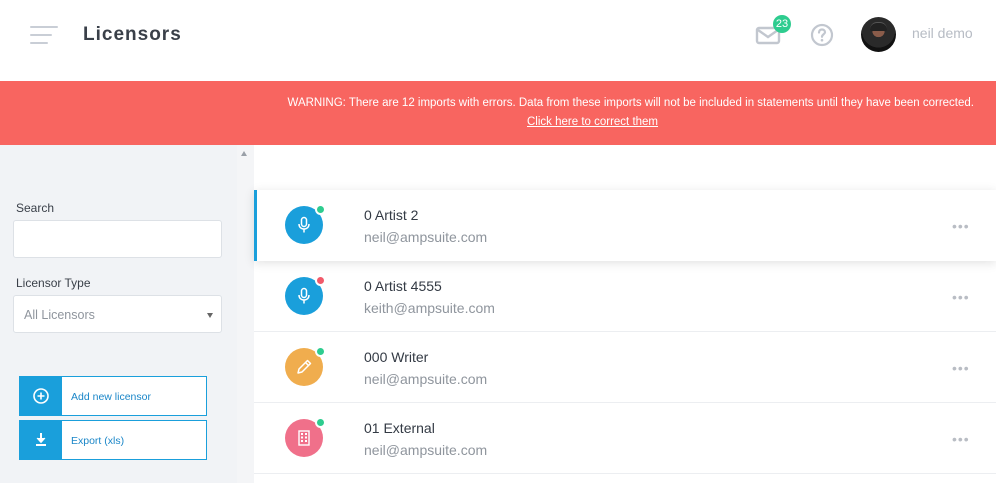  What do you see at coordinates (403, 286) in the screenshot?
I see `licensor-name: 0 Artist 4555` at bounding box center [403, 286].